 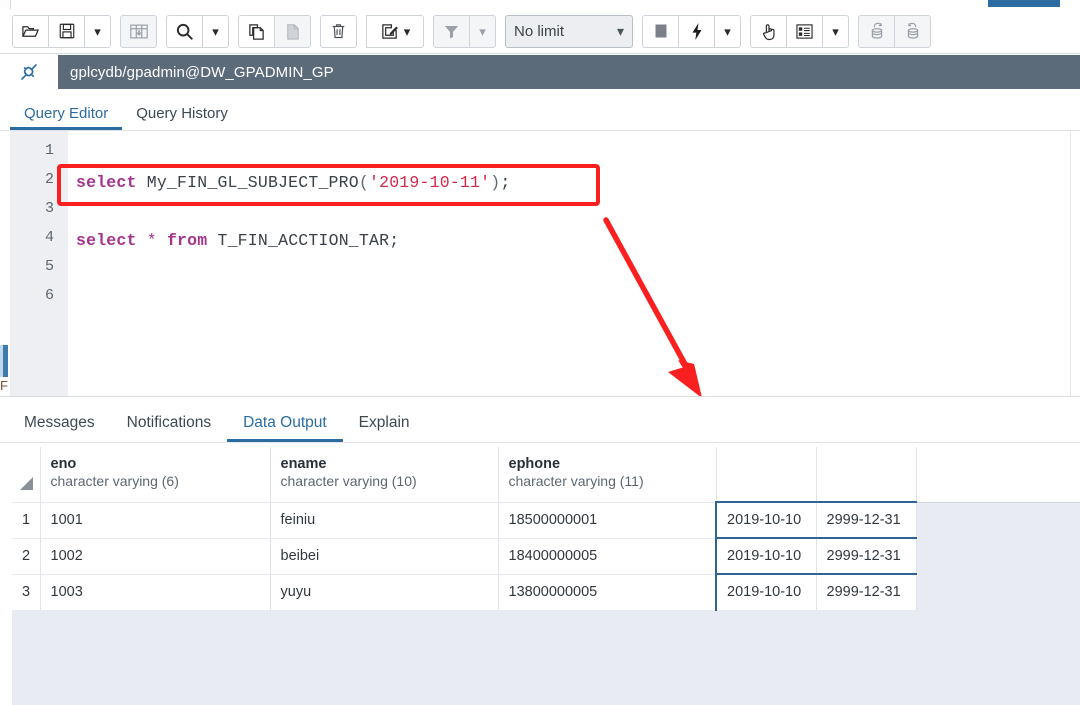 I want to click on toolbar-group-execute: ▾, so click(x=691, y=31).